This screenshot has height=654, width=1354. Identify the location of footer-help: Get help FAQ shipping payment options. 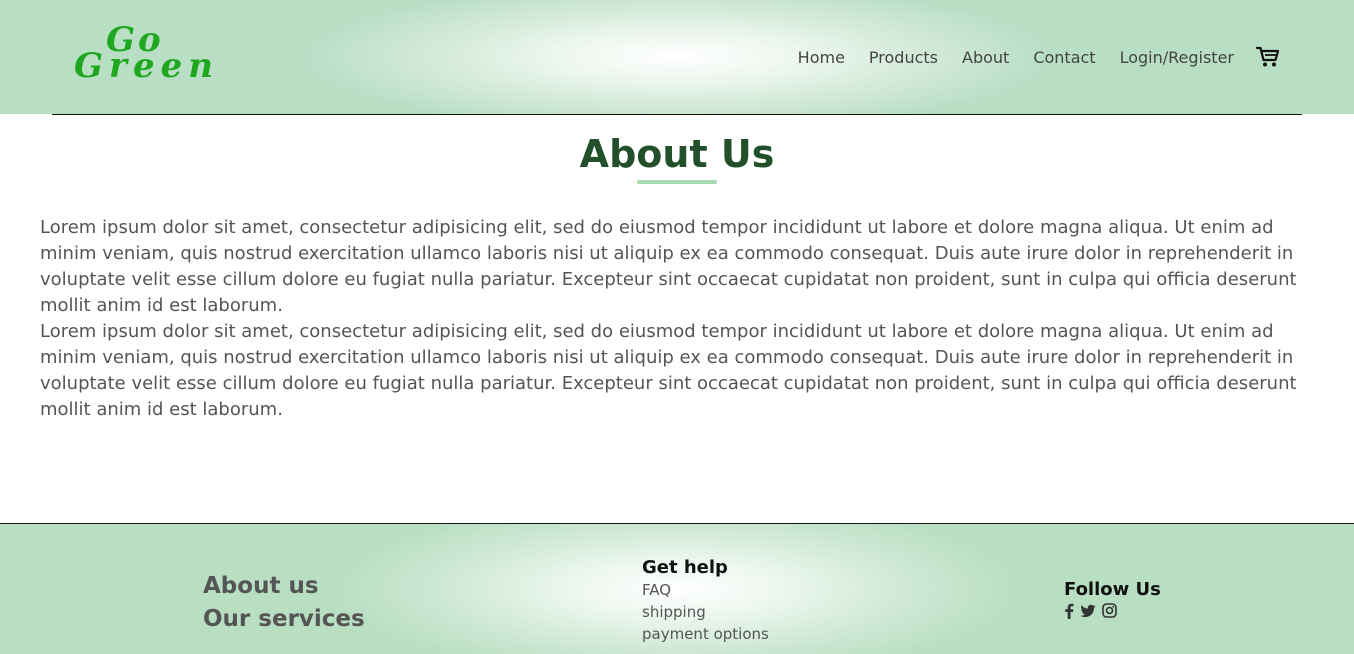
(705, 601).